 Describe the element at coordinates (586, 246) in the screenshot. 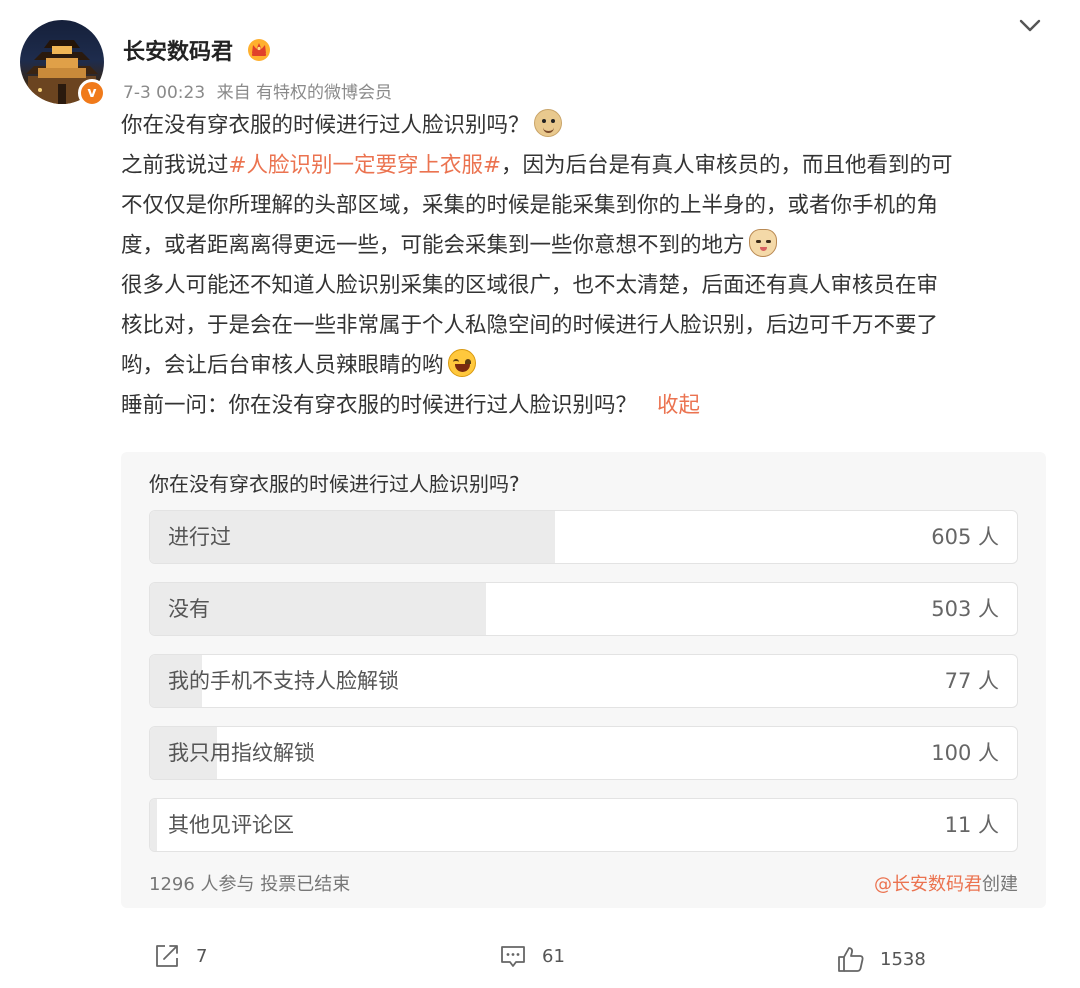

I see `post-line: 度，或者距离离得更远一些，可能会采集到一些你意想不到的地方` at that location.